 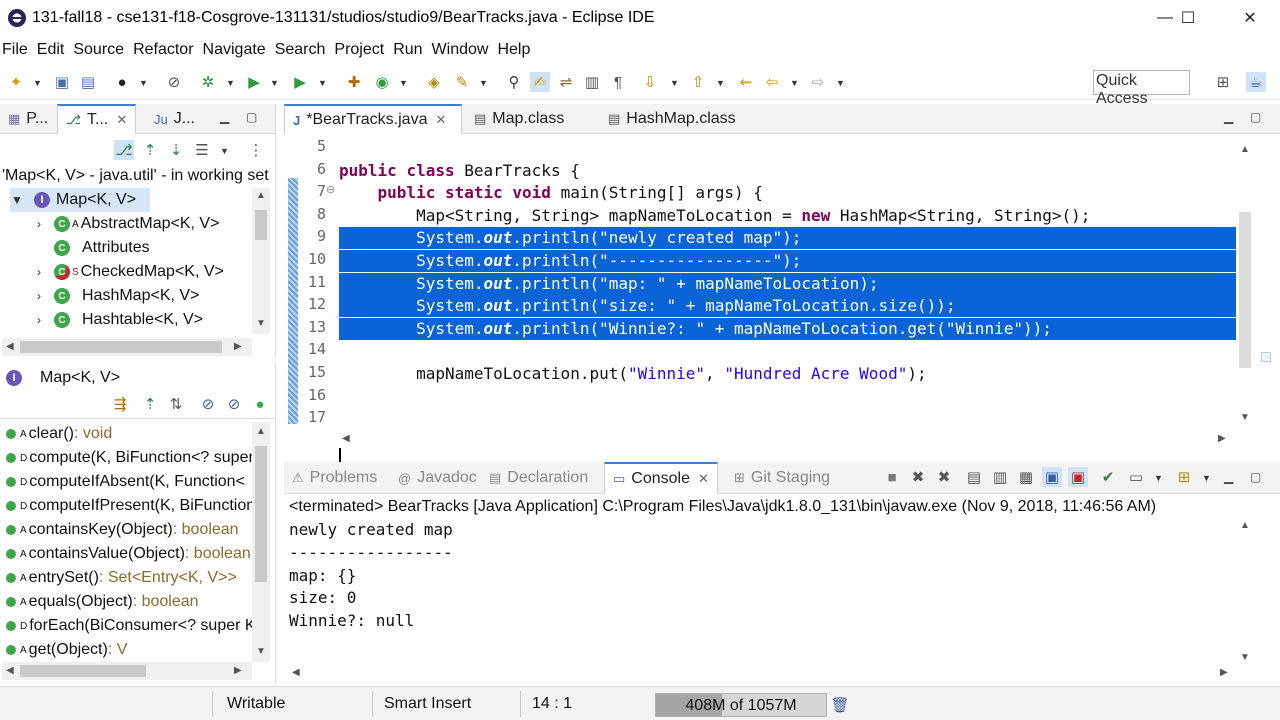 What do you see at coordinates (62, 82) in the screenshot?
I see `save-icon: ▣` at bounding box center [62, 82].